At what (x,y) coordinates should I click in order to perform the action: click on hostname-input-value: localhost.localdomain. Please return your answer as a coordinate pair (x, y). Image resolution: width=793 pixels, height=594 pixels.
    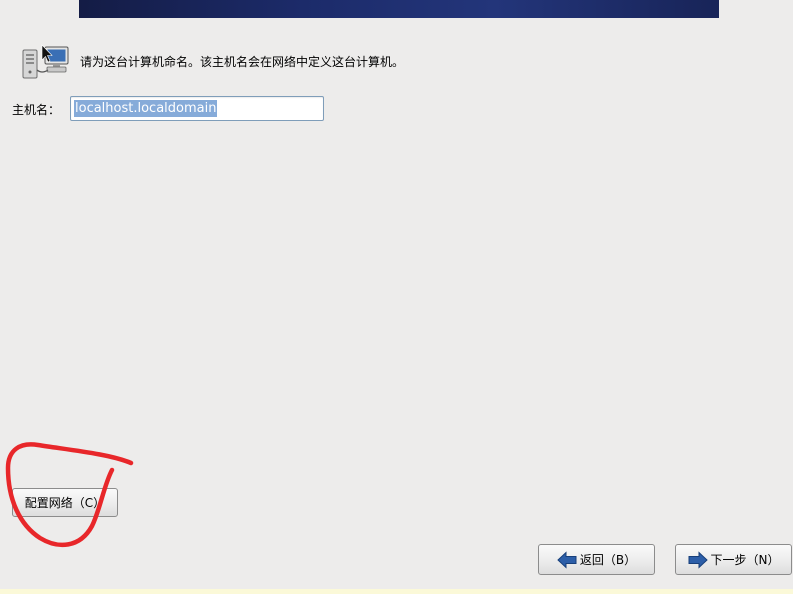
    Looking at the image, I should click on (146, 108).